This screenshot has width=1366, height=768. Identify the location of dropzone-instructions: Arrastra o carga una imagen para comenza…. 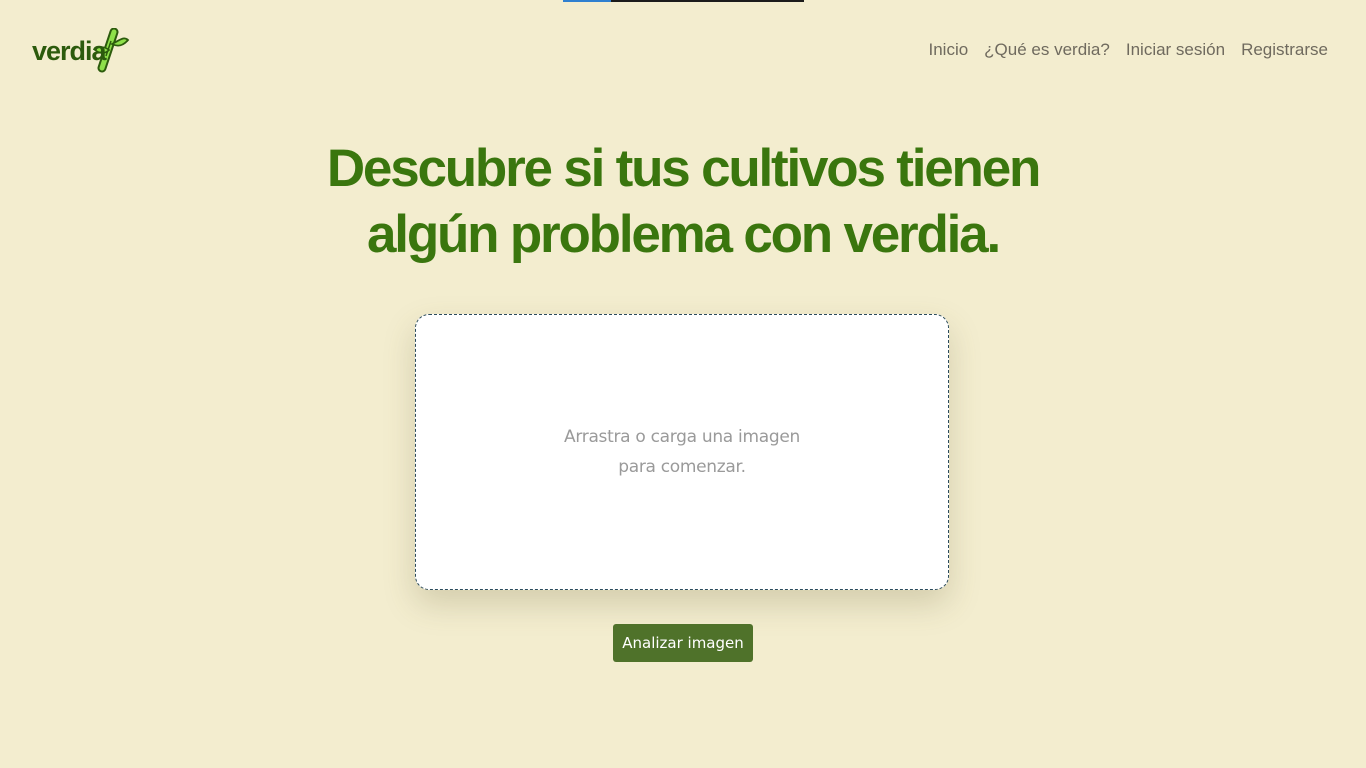
(682, 452).